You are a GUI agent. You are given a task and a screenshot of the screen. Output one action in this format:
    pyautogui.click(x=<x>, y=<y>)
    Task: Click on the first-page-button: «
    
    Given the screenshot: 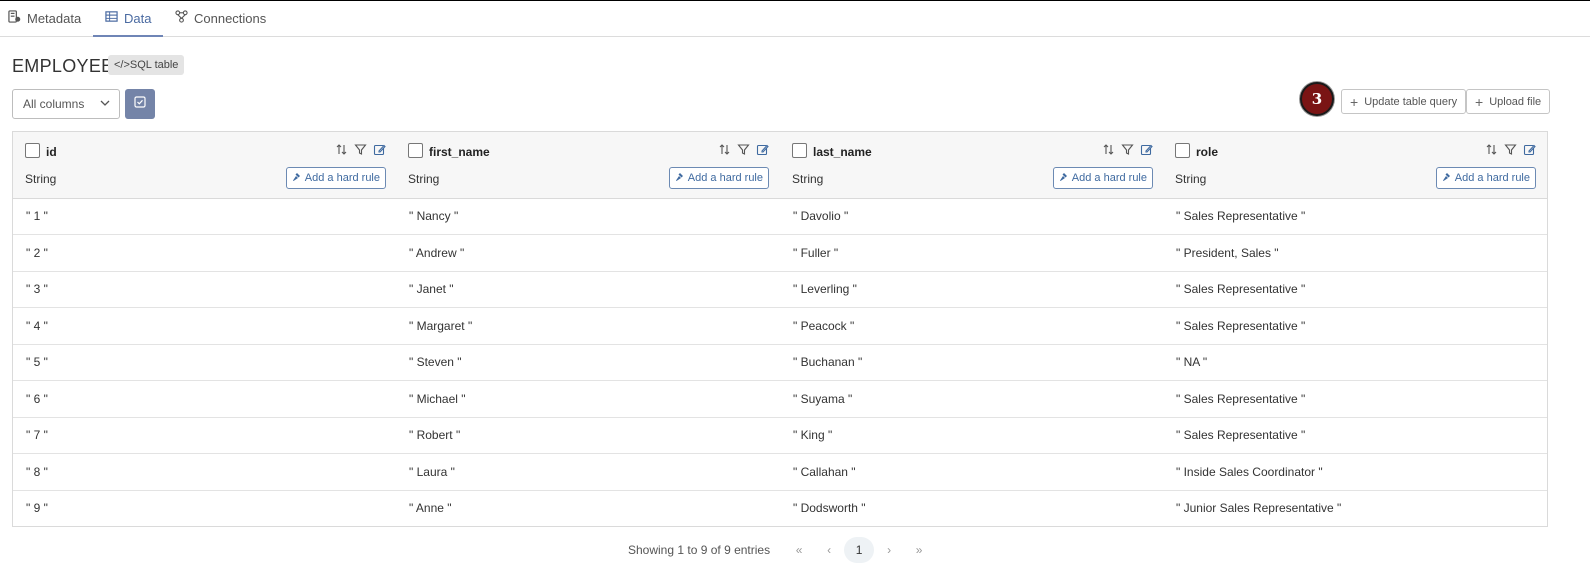 What is the action you would take?
    pyautogui.click(x=799, y=550)
    